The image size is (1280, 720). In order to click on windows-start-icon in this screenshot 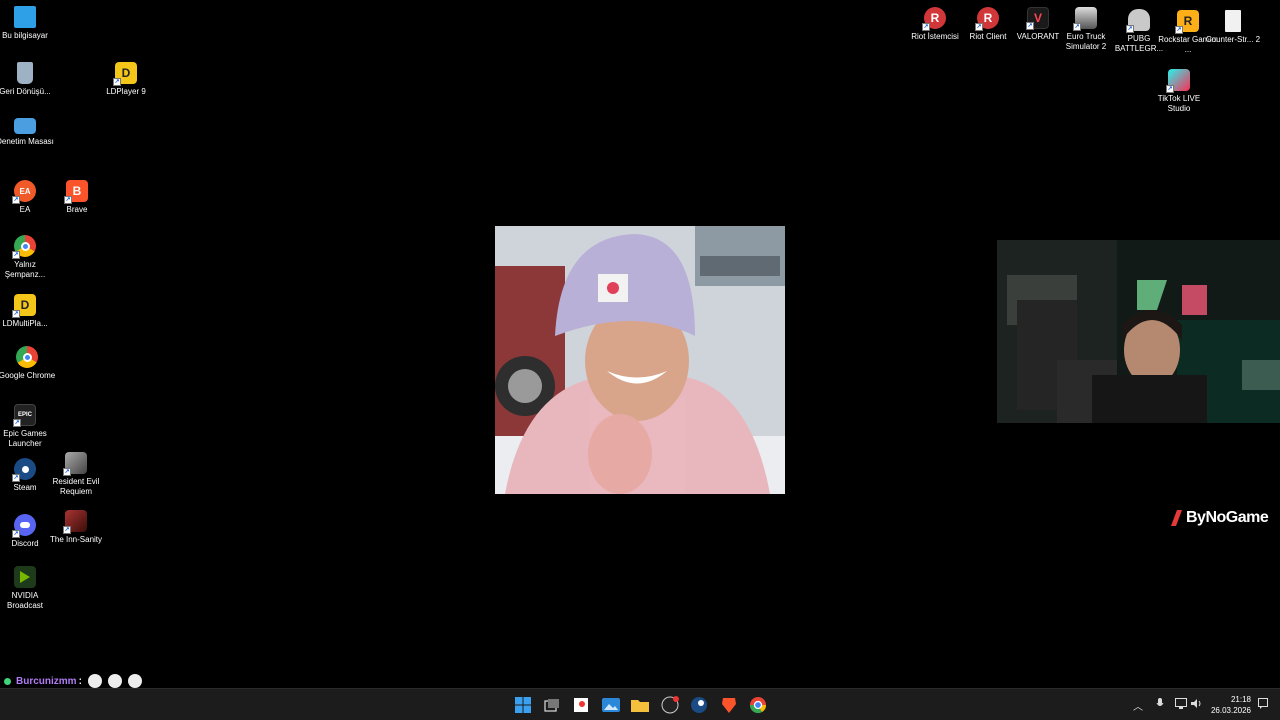, I will do `click(523, 705)`.